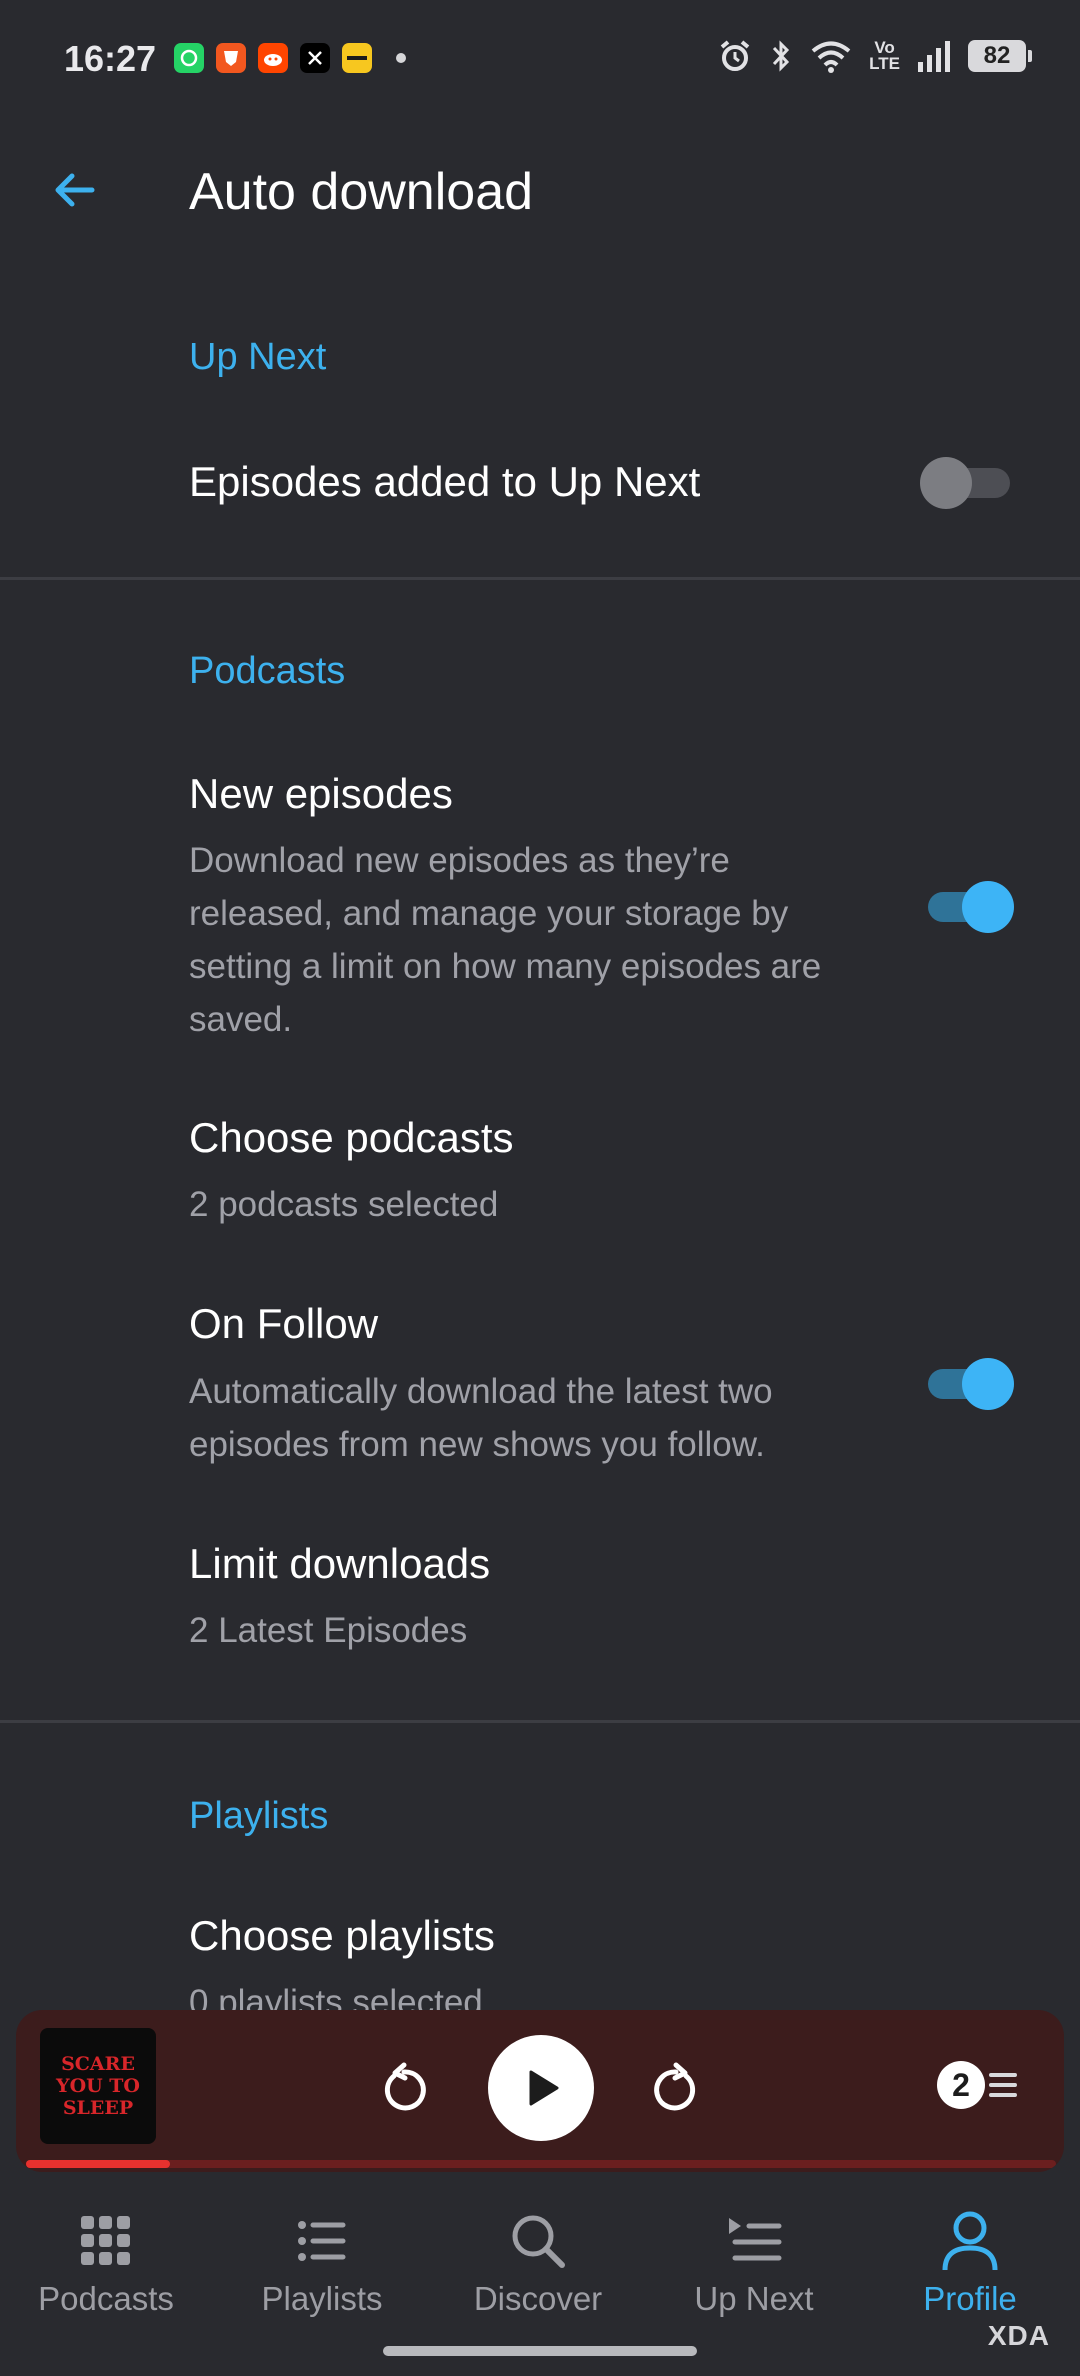  I want to click on skip-back-button, so click(404, 2090).